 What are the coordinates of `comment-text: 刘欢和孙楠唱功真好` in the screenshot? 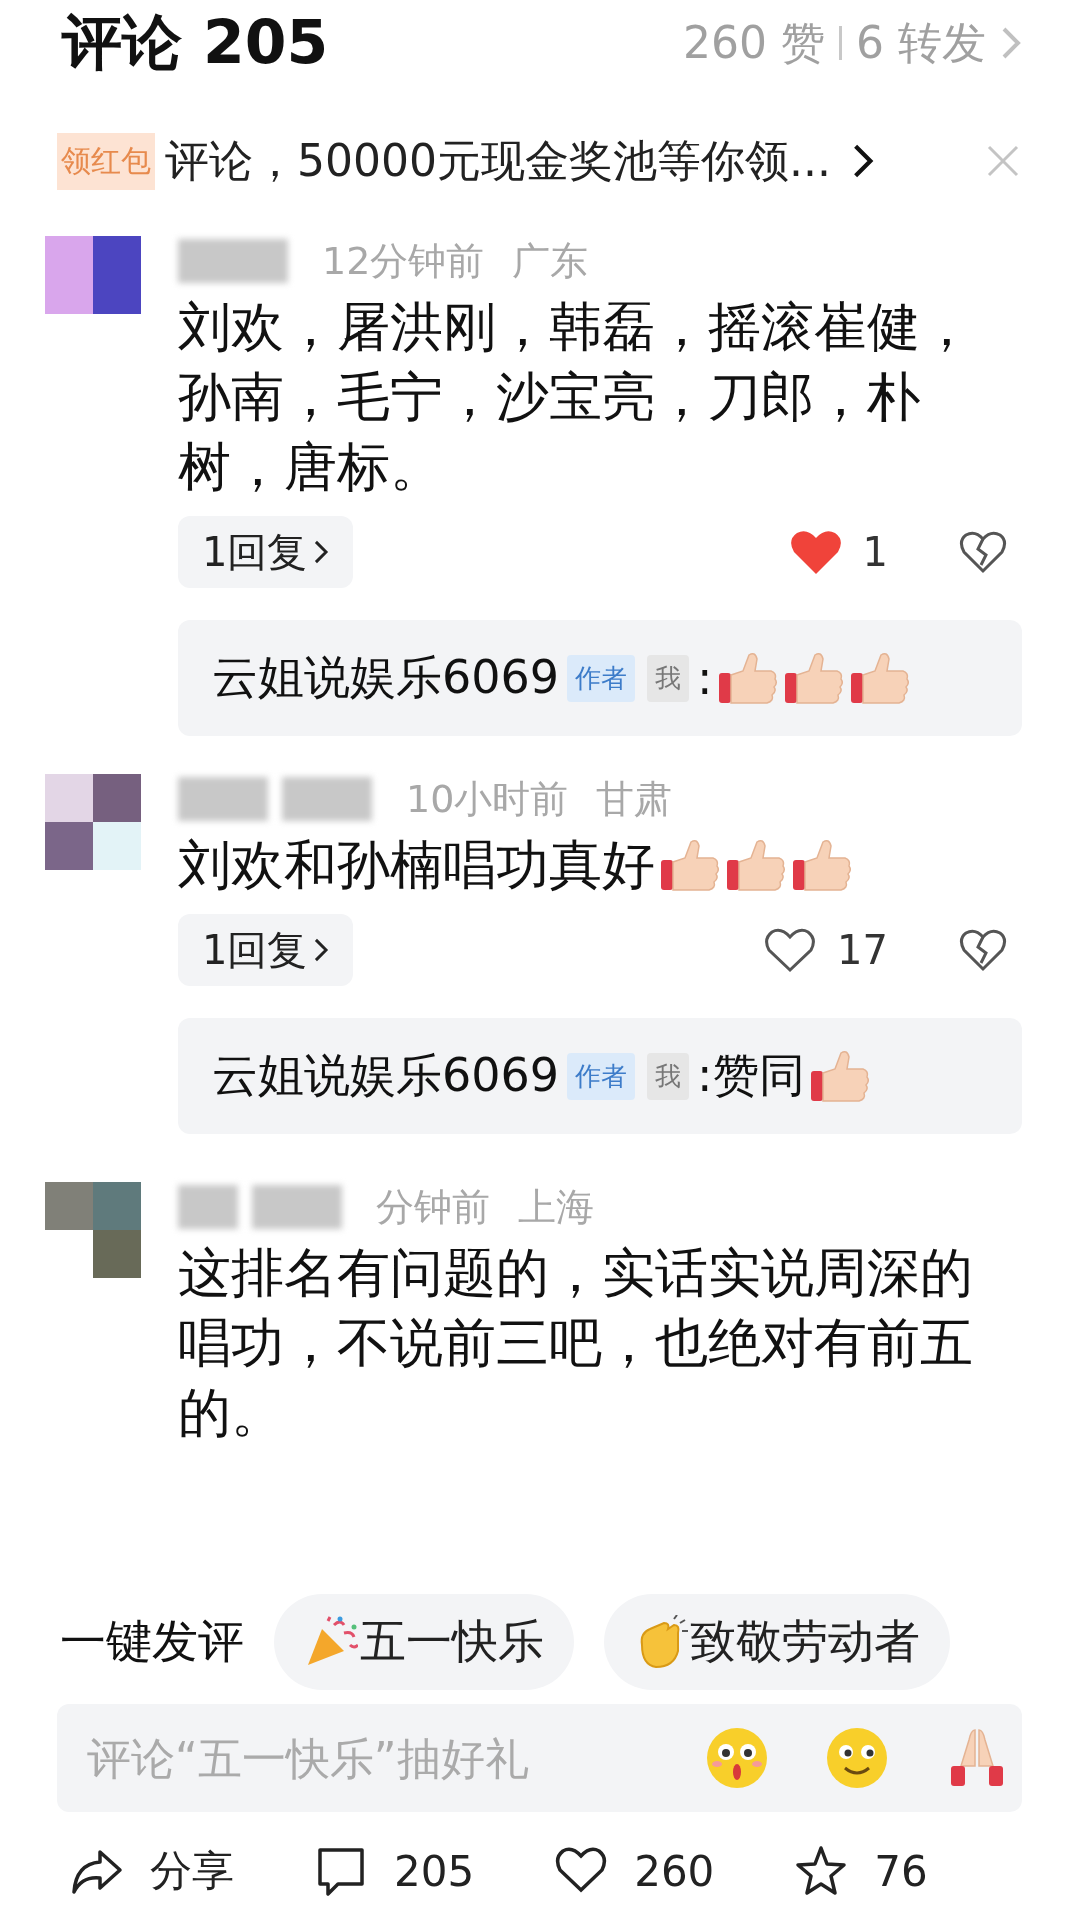 It's located at (416, 865).